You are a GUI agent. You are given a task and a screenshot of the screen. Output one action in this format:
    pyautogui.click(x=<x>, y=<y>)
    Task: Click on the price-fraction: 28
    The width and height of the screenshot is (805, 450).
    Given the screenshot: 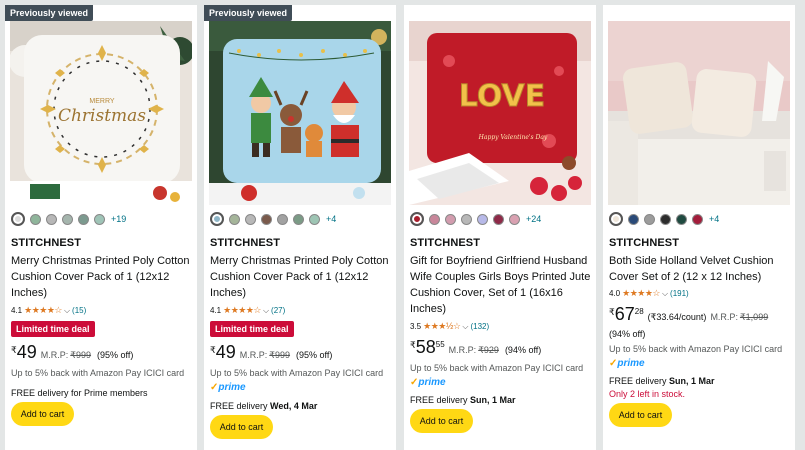 What is the action you would take?
    pyautogui.click(x=639, y=311)
    